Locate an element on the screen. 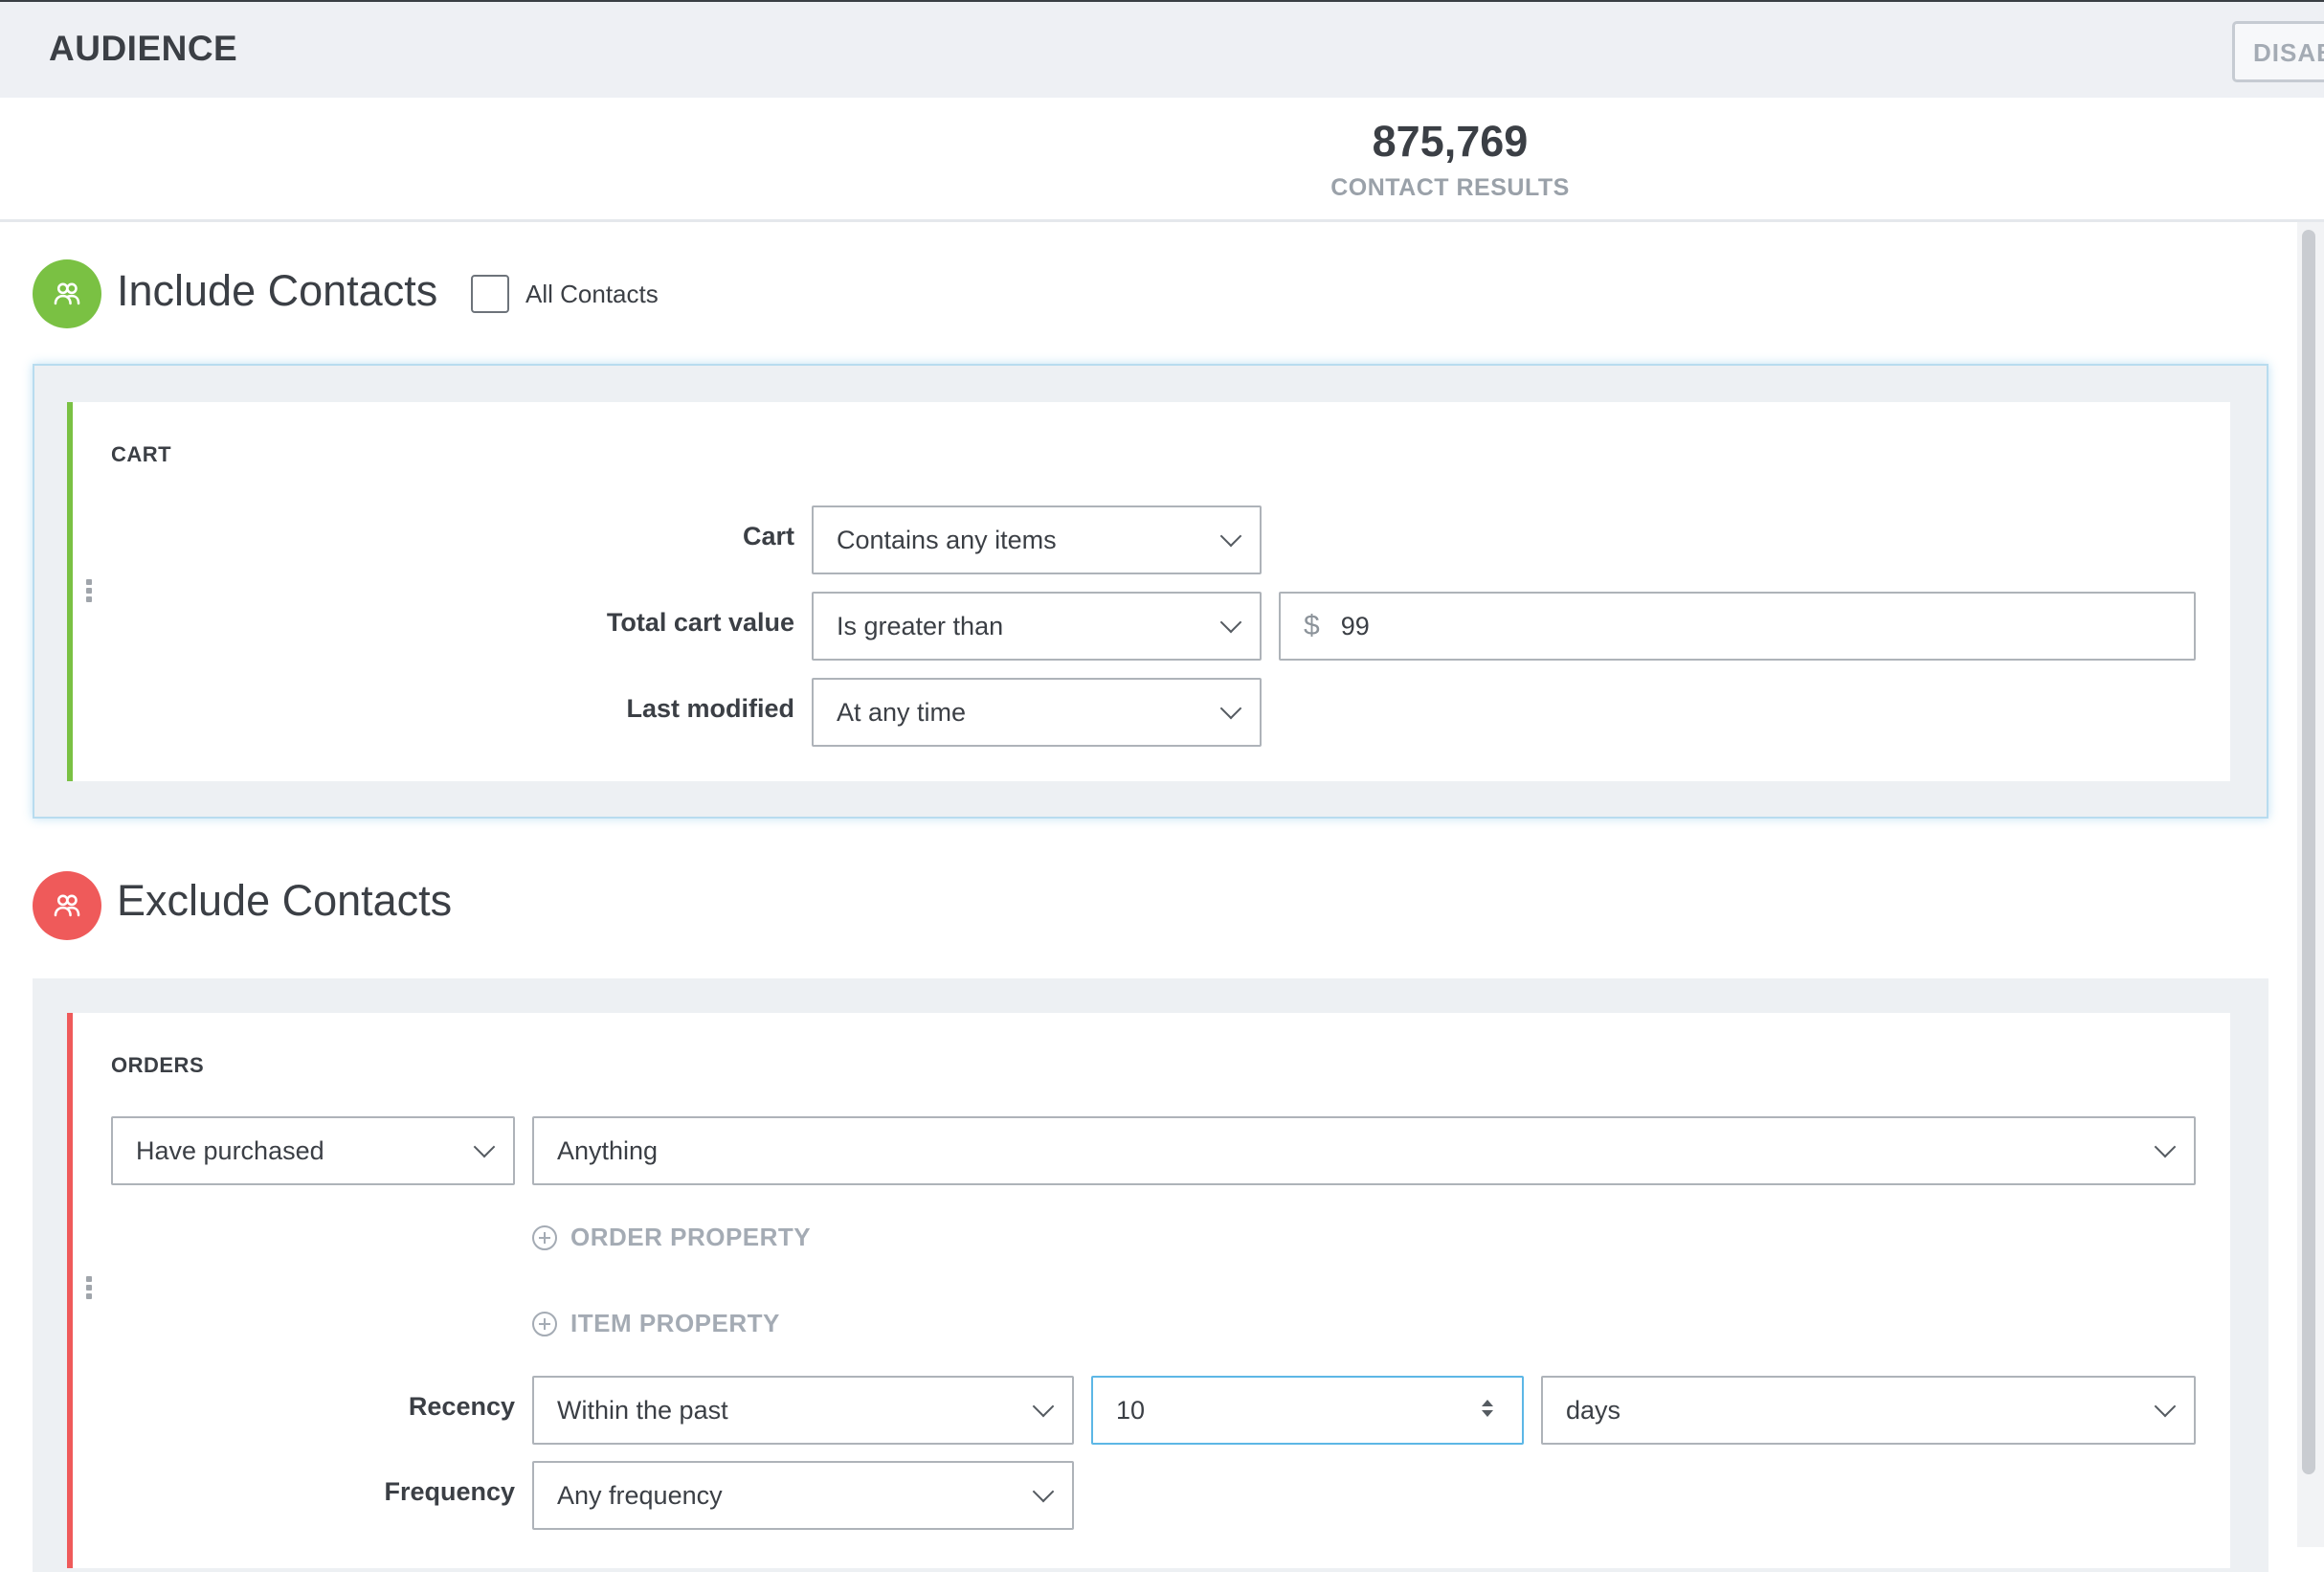  last-modified-label: Last modified is located at coordinates (710, 709).